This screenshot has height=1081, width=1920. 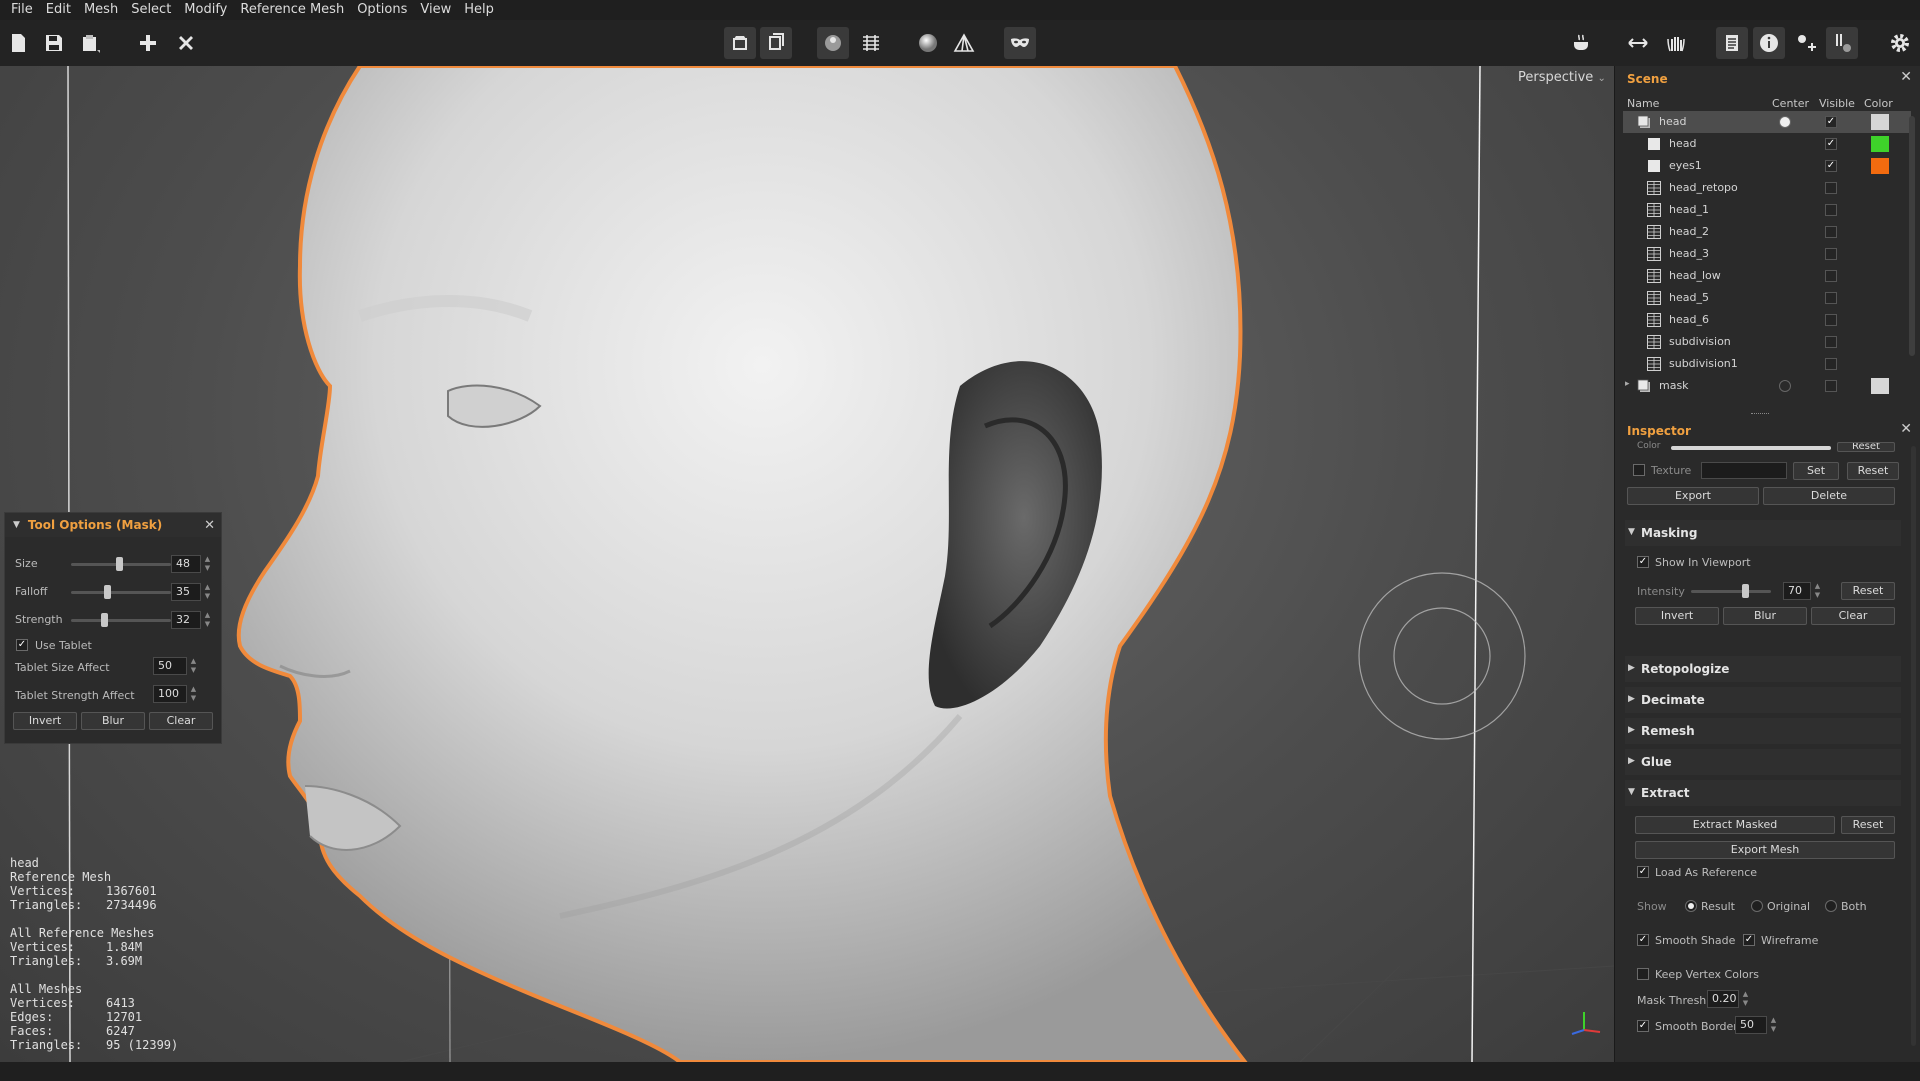 I want to click on scene-row: ▸ mask, so click(x=1767, y=386).